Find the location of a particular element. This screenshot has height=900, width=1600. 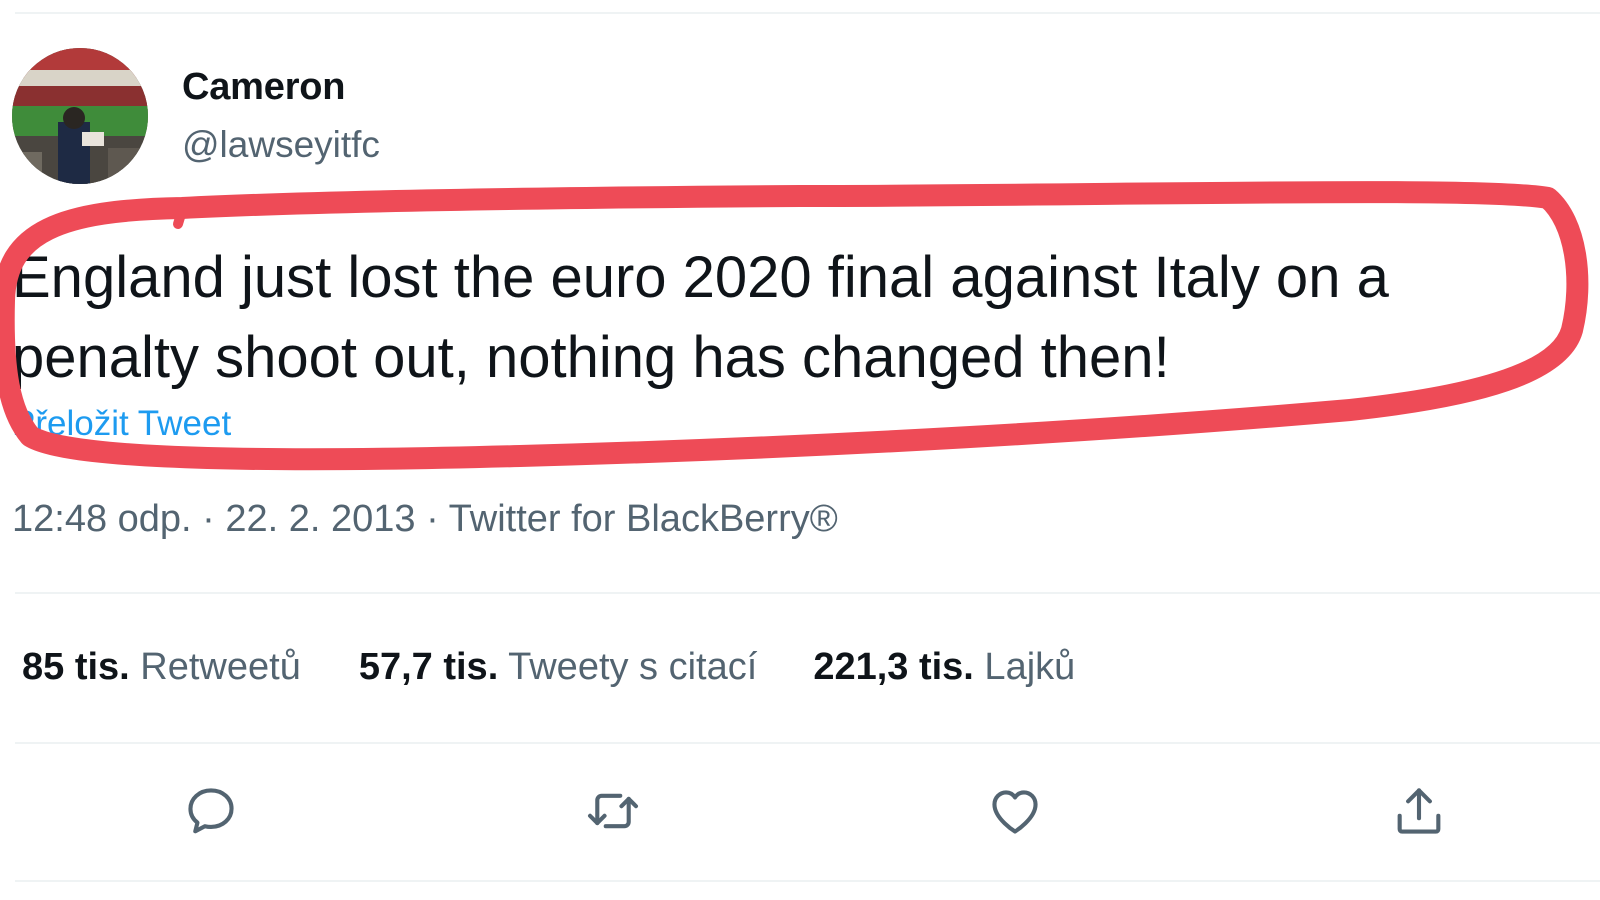

reply-button is located at coordinates (211, 811).